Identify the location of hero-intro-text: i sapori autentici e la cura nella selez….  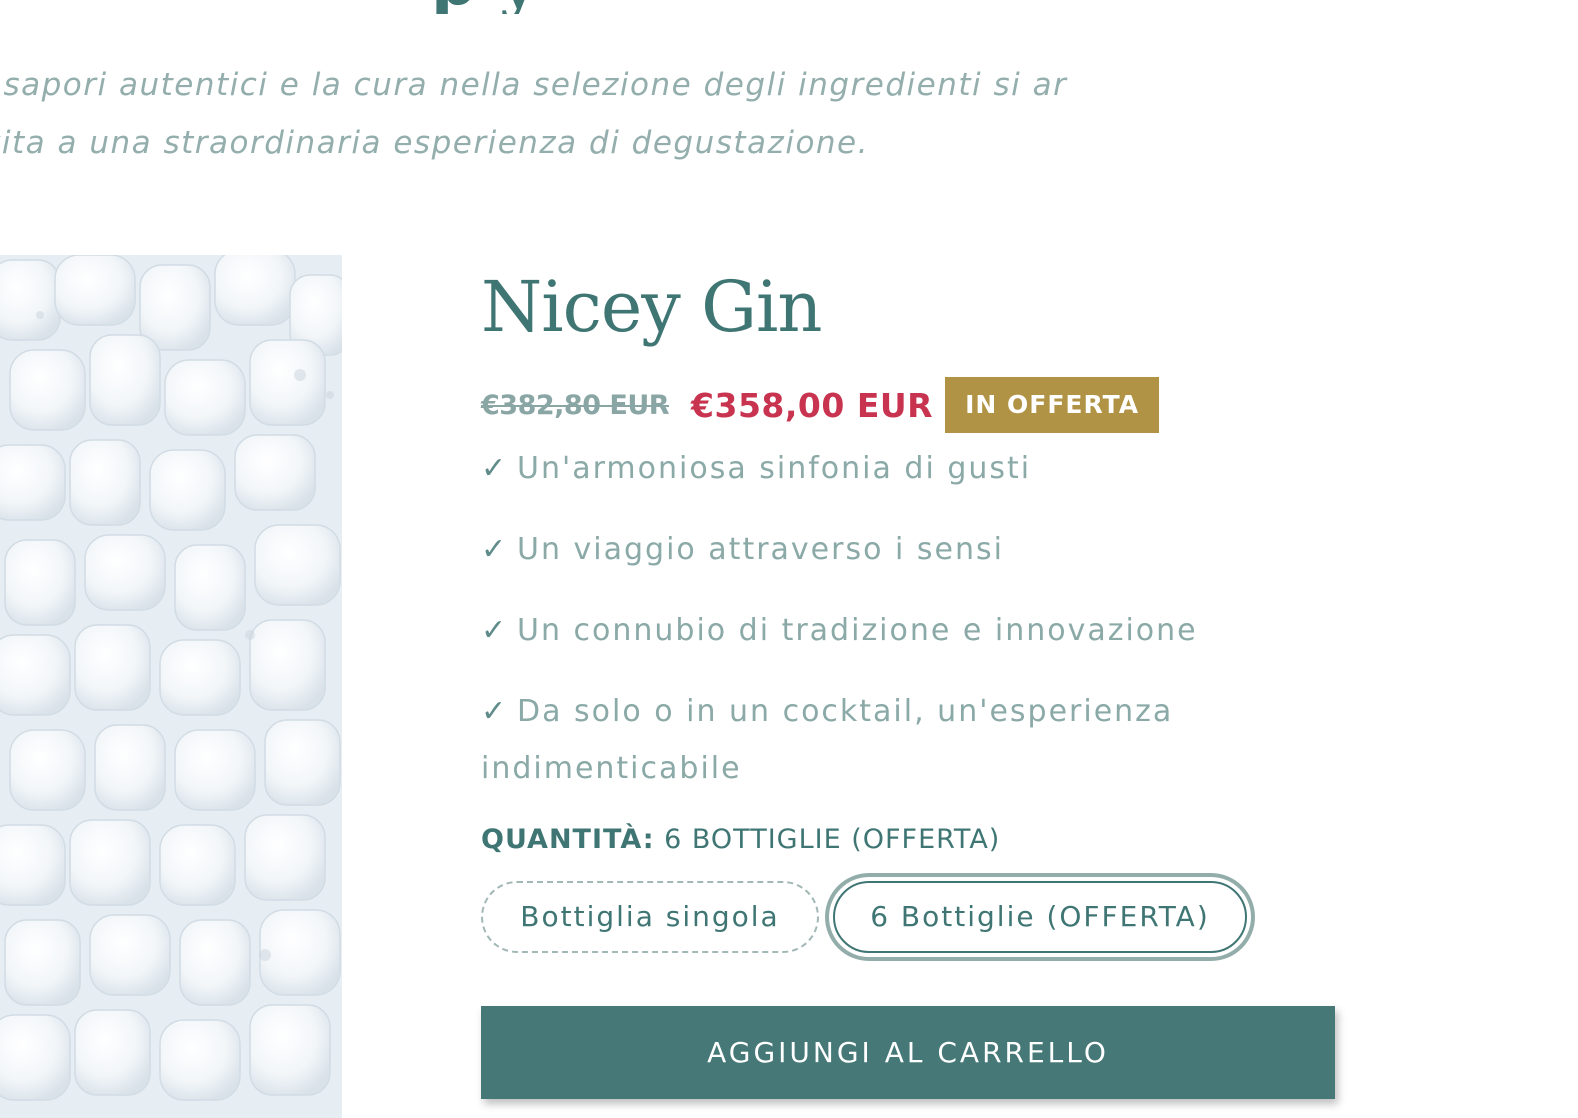
(534, 114).